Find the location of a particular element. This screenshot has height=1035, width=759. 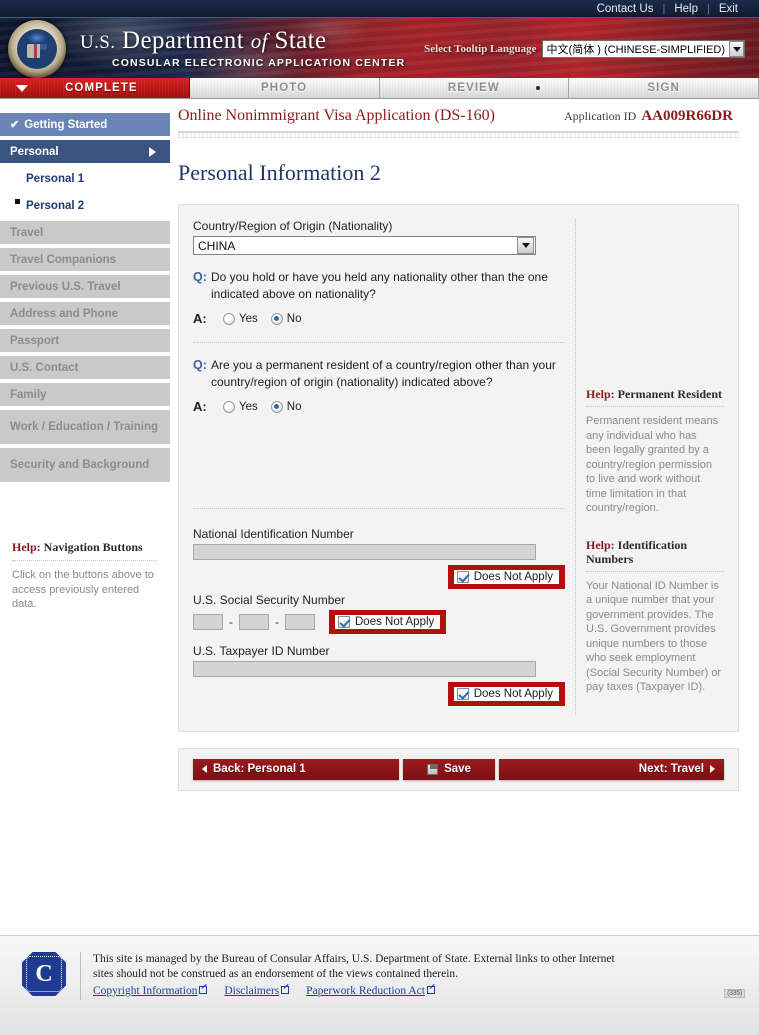

sidebar-item-label: Address and Phone is located at coordinates (64, 313).